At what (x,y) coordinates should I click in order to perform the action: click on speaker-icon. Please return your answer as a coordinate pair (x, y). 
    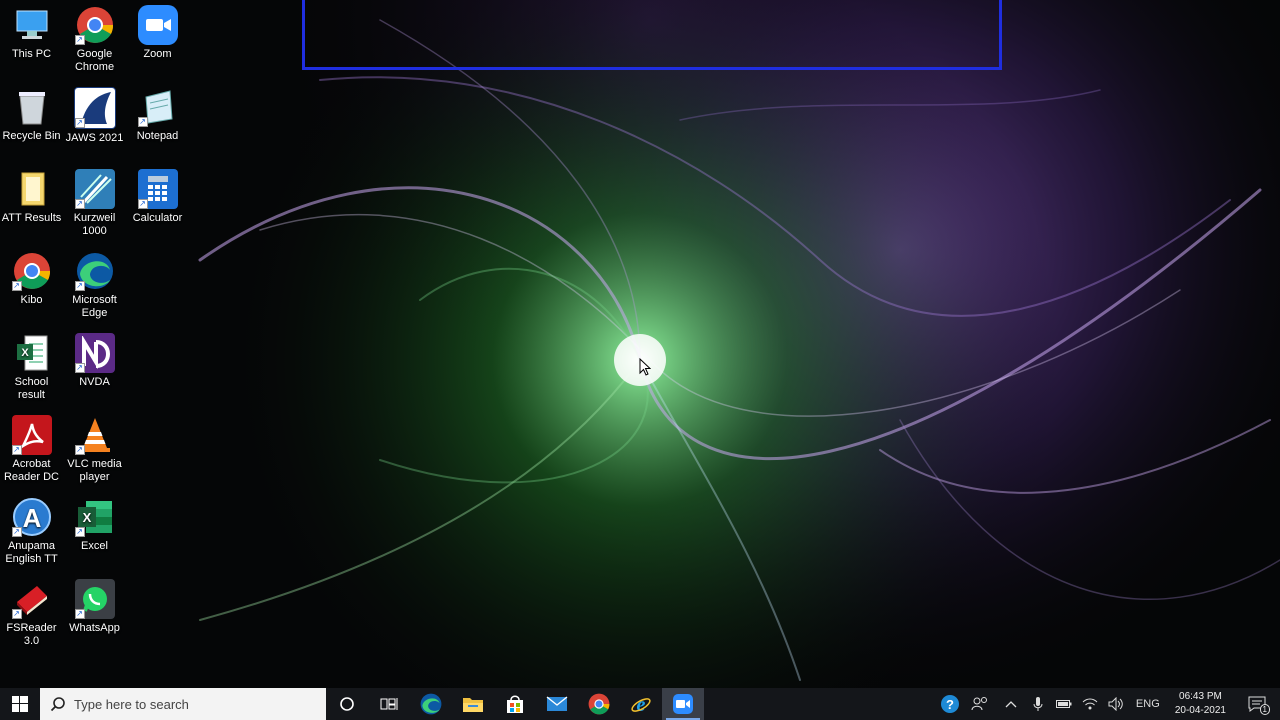
    Looking at the image, I should click on (1115, 704).